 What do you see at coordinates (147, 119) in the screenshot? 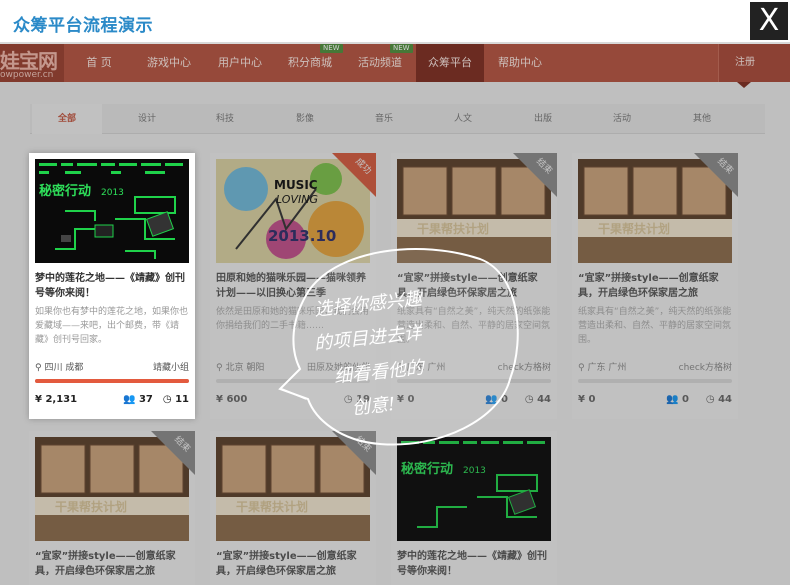
I see `tab-design: 设计` at bounding box center [147, 119].